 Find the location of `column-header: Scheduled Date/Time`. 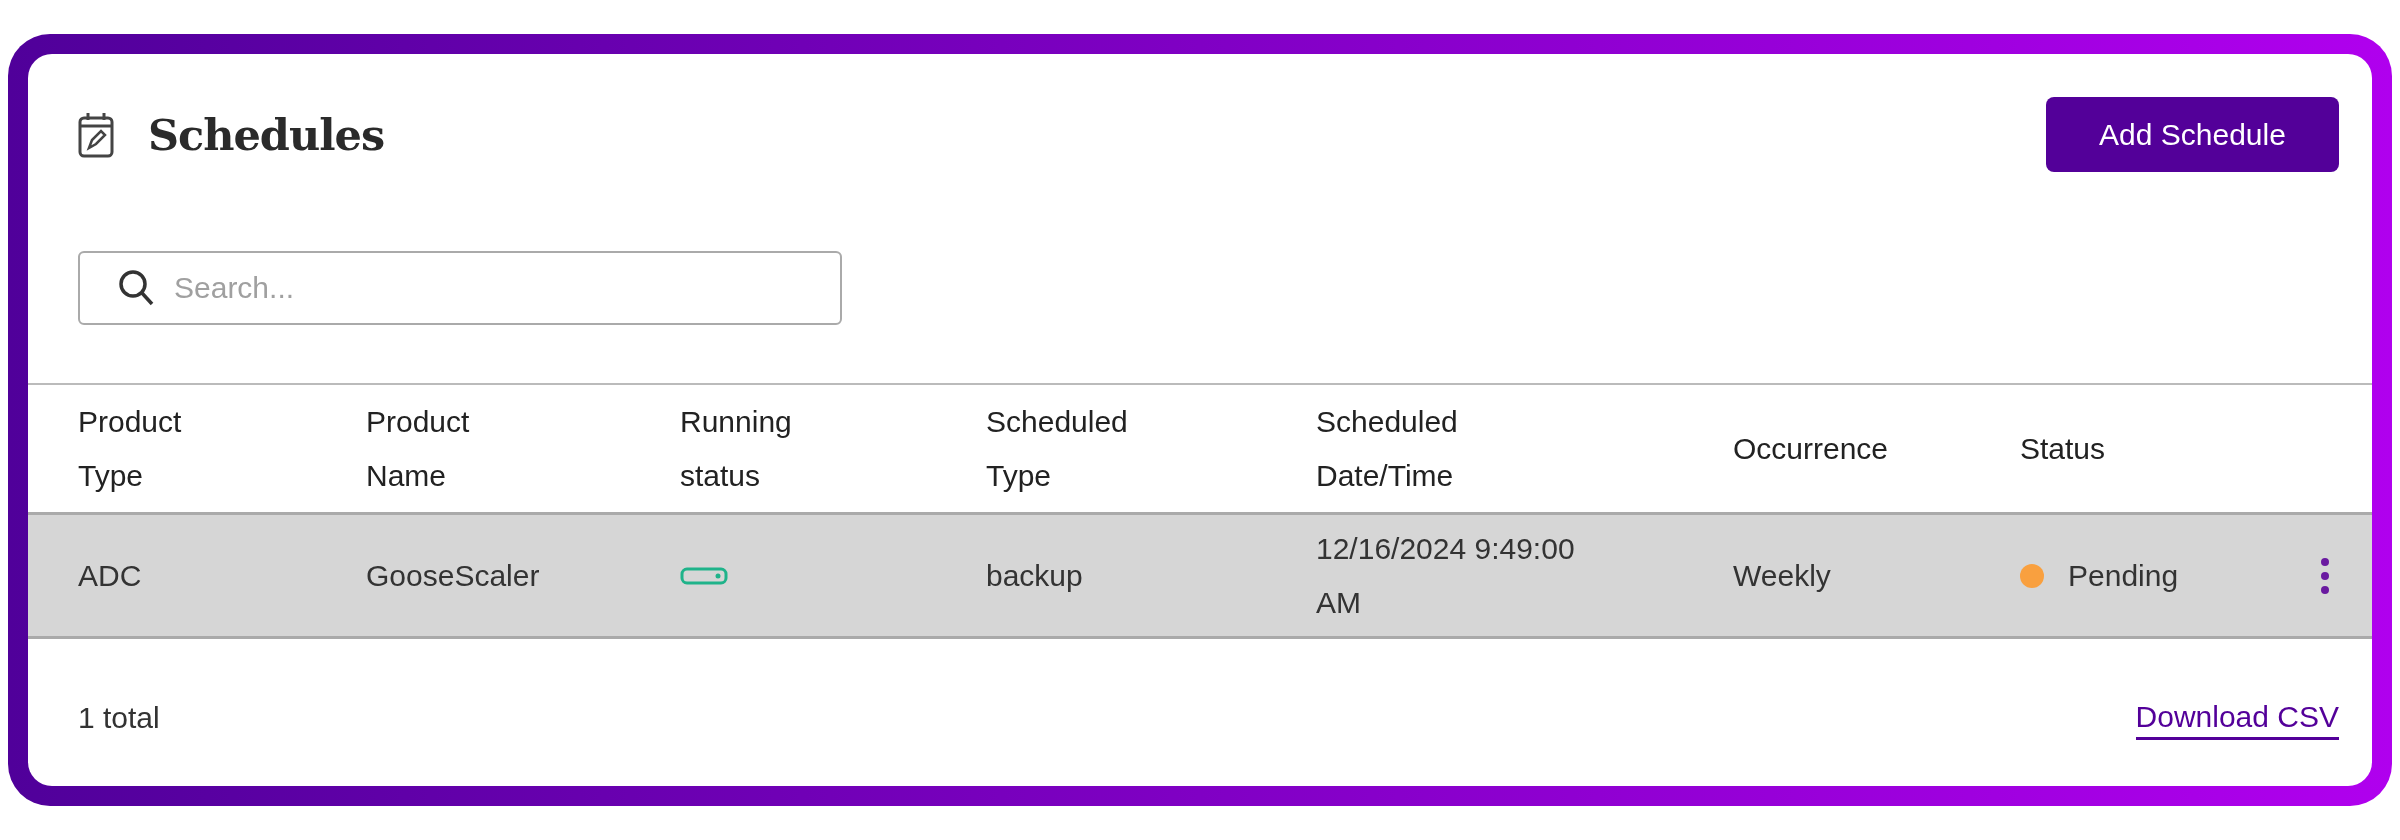

column-header: Scheduled Date/Time is located at coordinates (1387, 448).